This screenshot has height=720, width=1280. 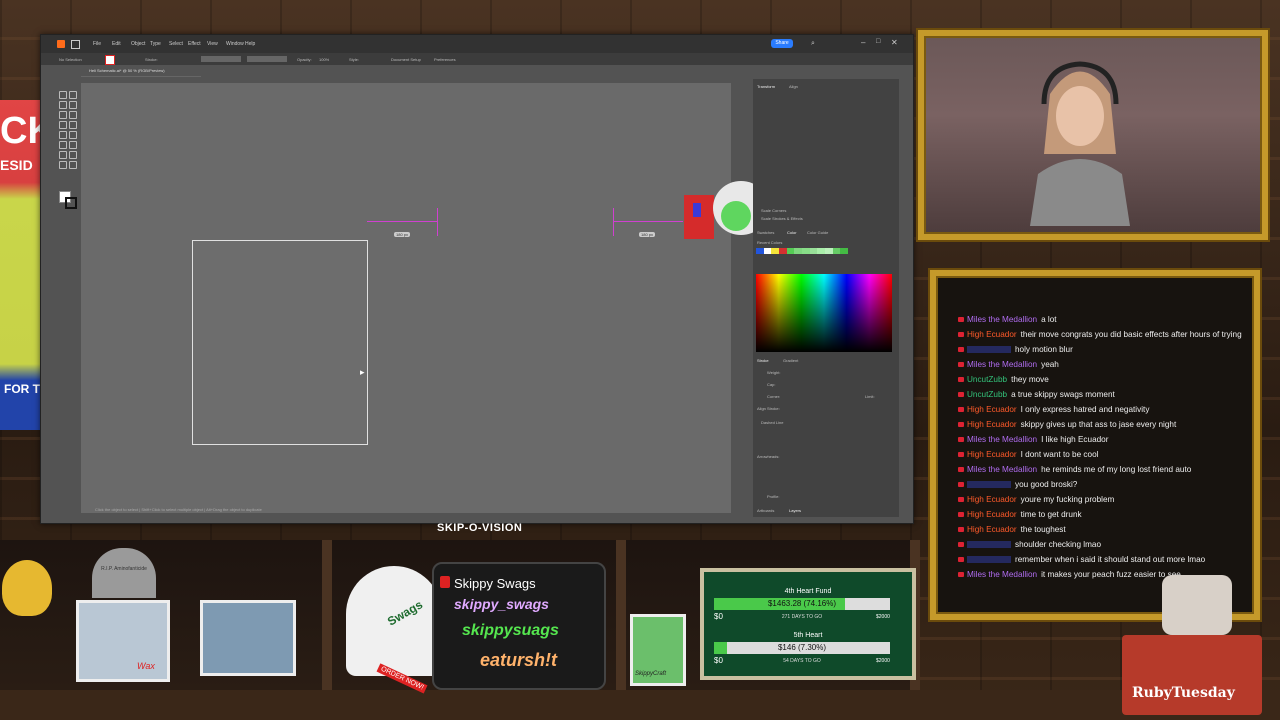 What do you see at coordinates (766, 86) in the screenshot?
I see `tab-transform: Transform` at bounding box center [766, 86].